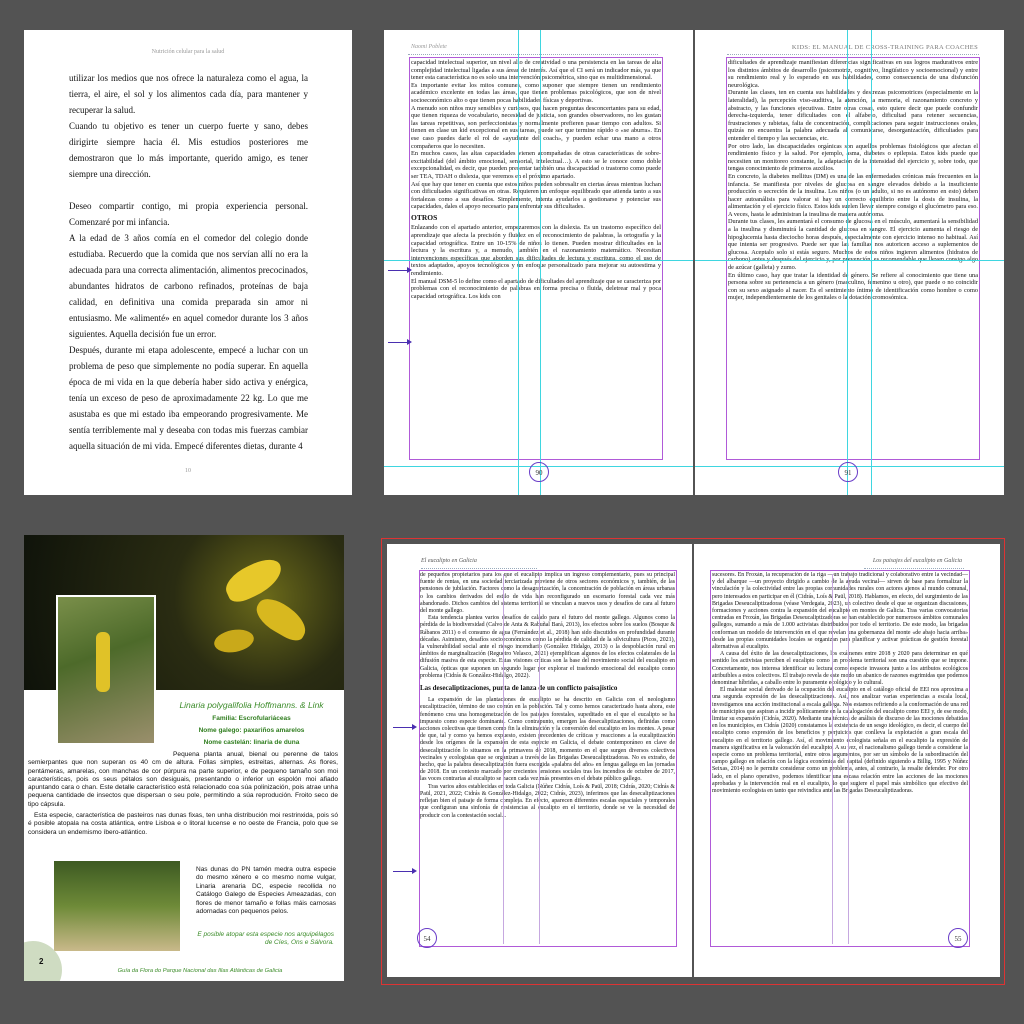  I want to click on page-number: 2, so click(41, 961).